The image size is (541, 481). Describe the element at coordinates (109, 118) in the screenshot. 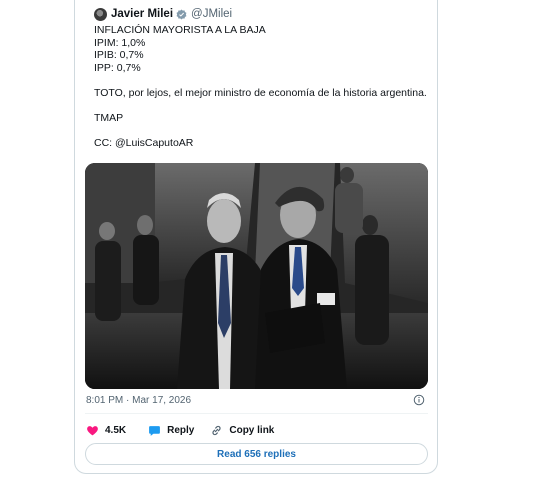

I see `tweet-line: TMAP` at that location.